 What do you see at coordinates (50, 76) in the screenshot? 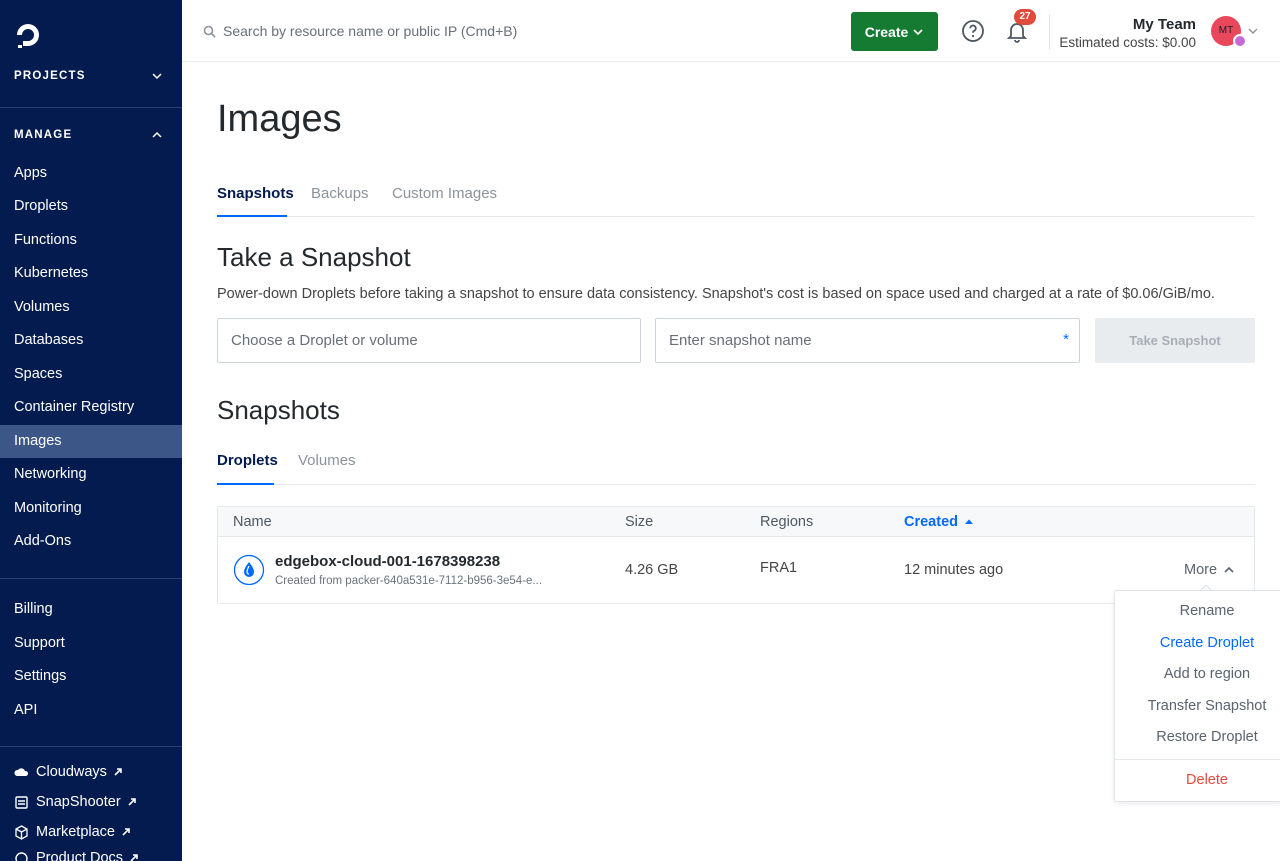
I see `projects-header: PROJECTS` at bounding box center [50, 76].